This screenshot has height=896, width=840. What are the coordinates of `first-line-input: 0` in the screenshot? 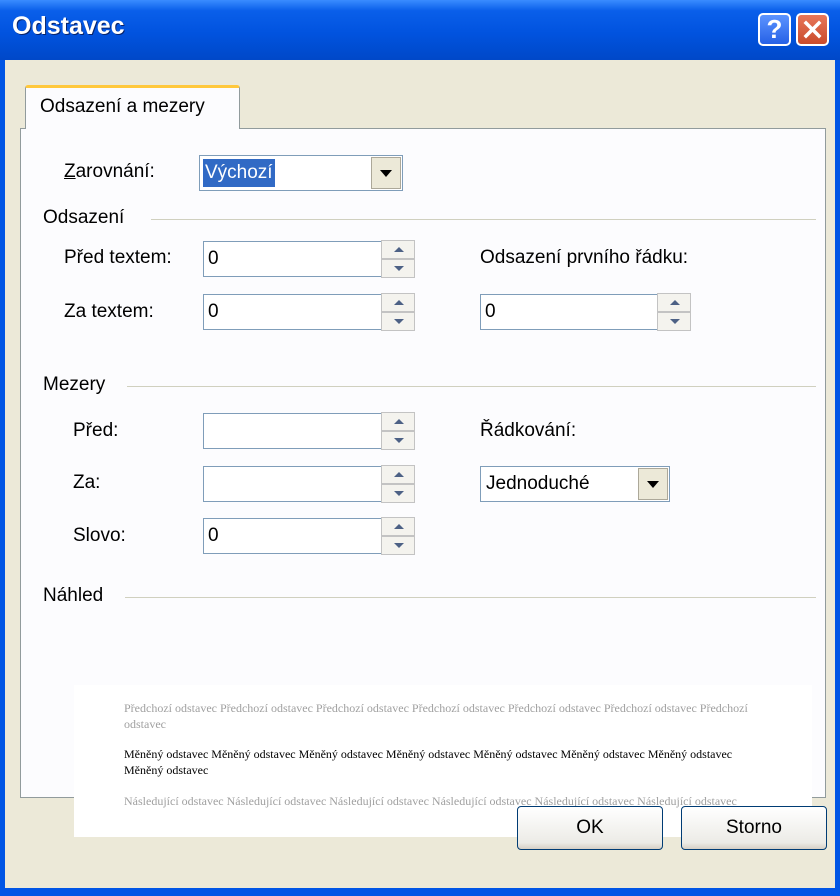 It's located at (570, 312).